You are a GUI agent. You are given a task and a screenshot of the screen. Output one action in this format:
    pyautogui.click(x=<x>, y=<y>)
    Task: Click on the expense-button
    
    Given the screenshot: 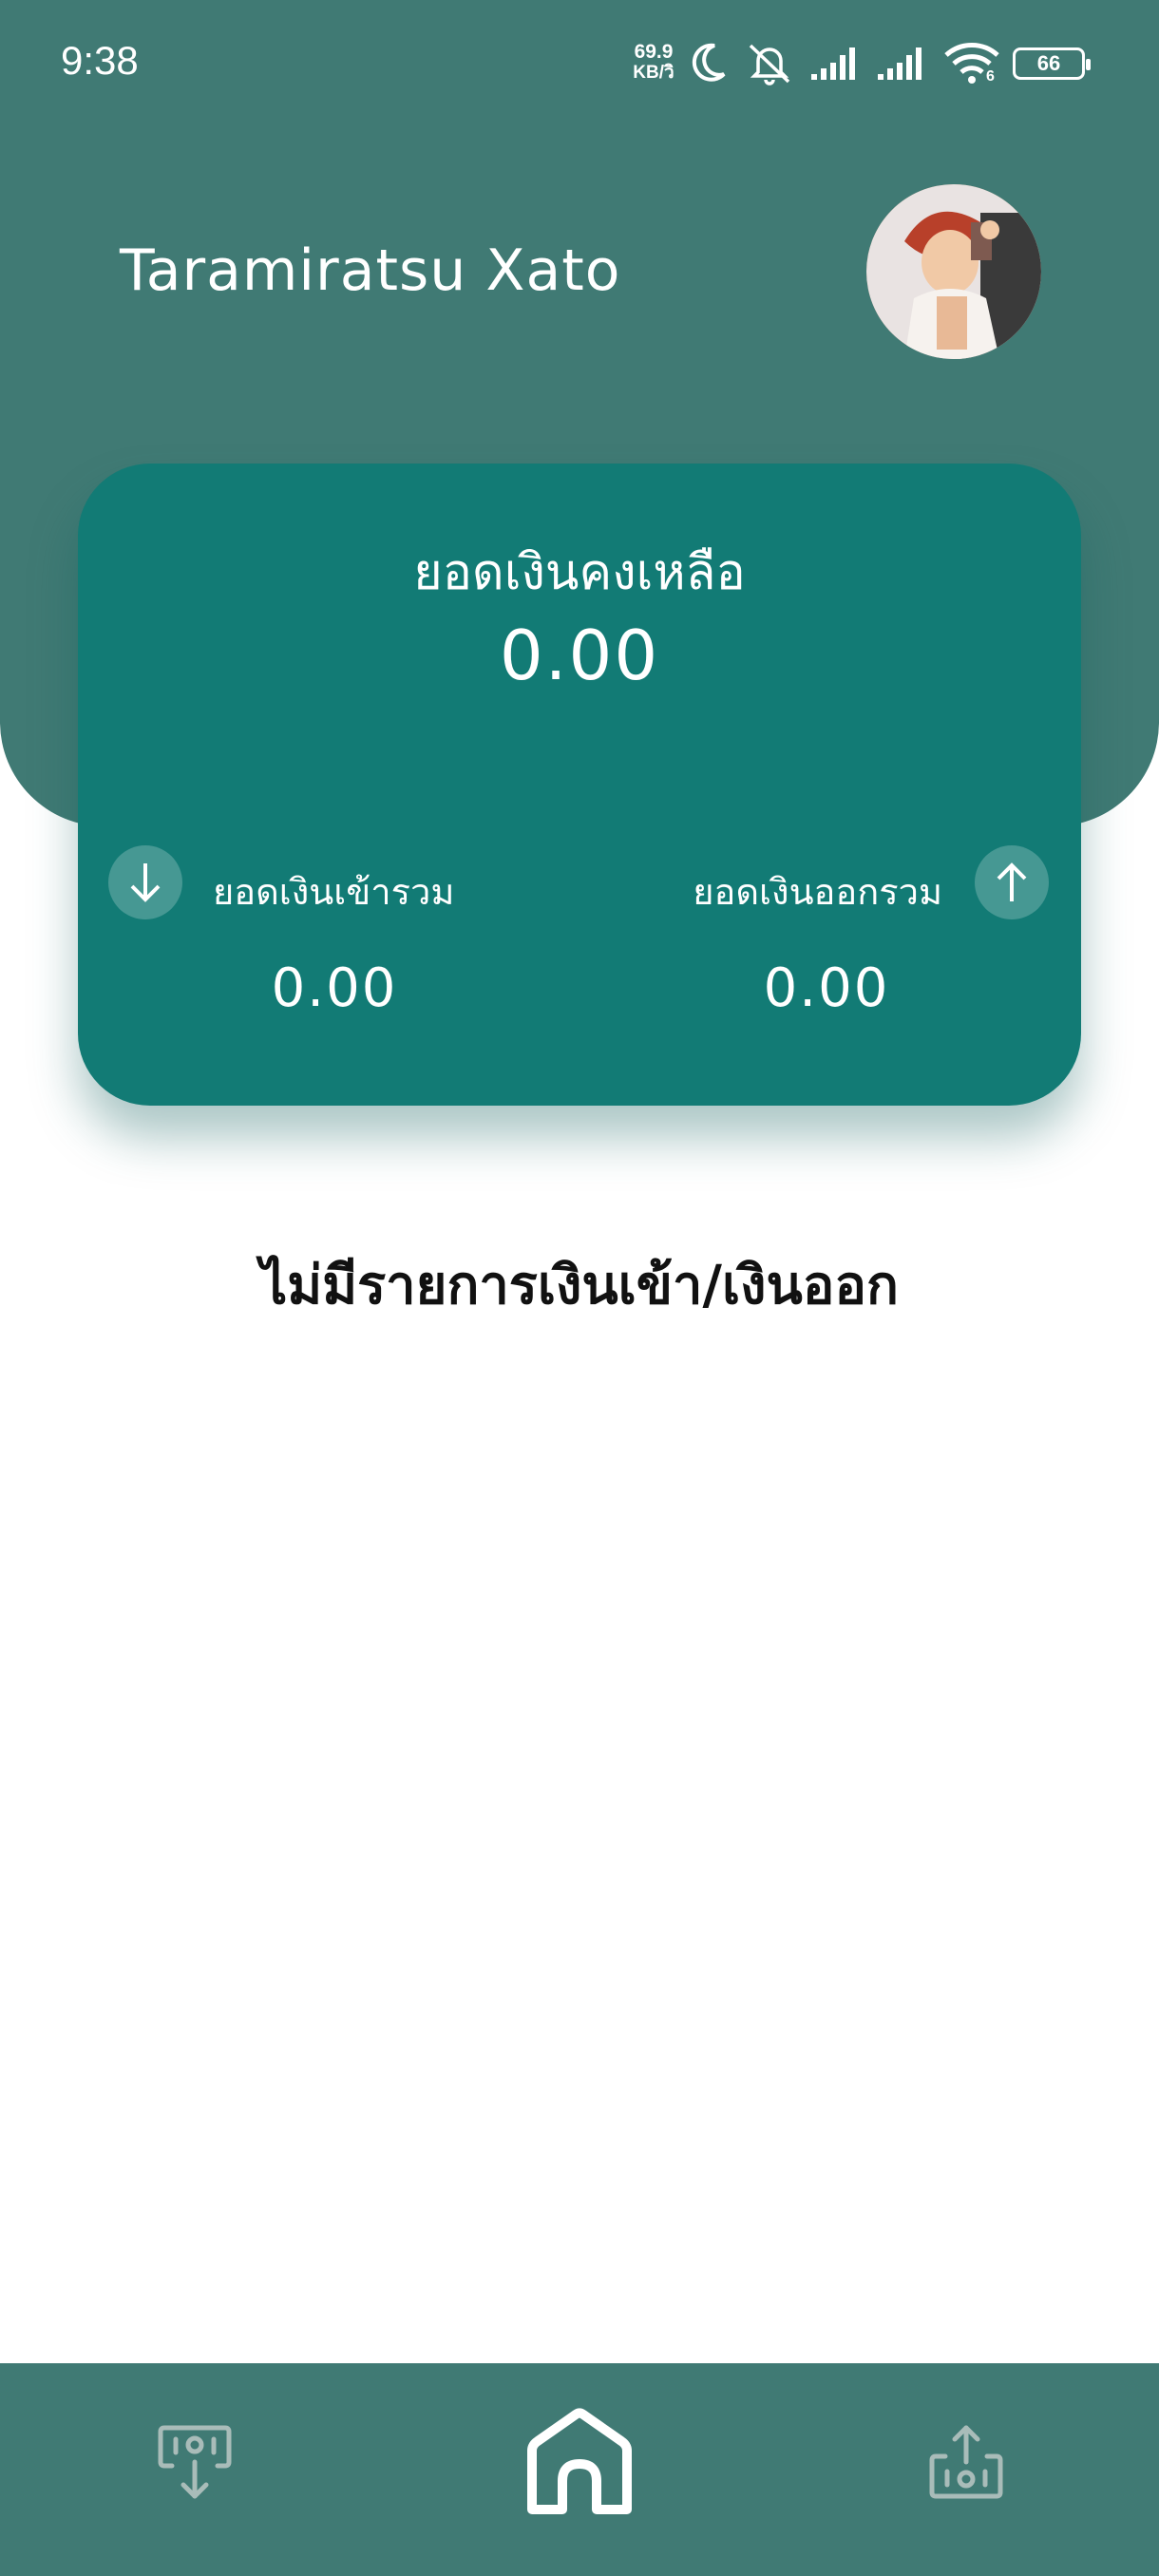 What is the action you would take?
    pyautogui.click(x=1012, y=882)
    